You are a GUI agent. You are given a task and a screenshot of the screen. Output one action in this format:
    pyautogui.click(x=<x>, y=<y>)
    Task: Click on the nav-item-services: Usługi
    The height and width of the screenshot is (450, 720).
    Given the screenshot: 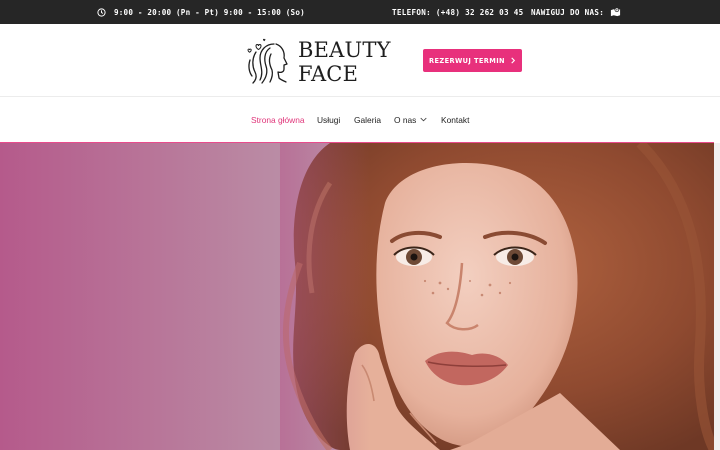 What is the action you would take?
    pyautogui.click(x=328, y=119)
    